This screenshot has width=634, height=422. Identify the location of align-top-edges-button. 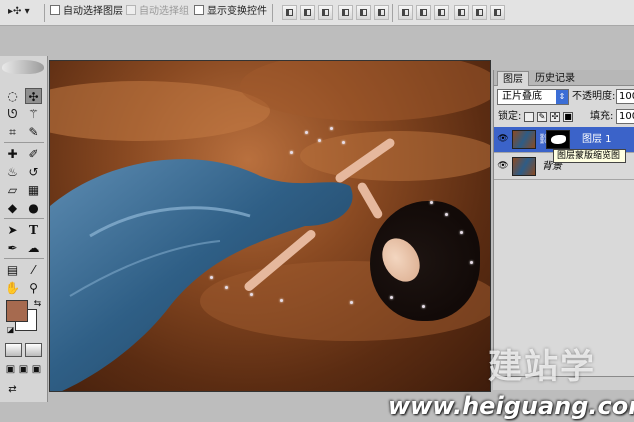
(289, 12).